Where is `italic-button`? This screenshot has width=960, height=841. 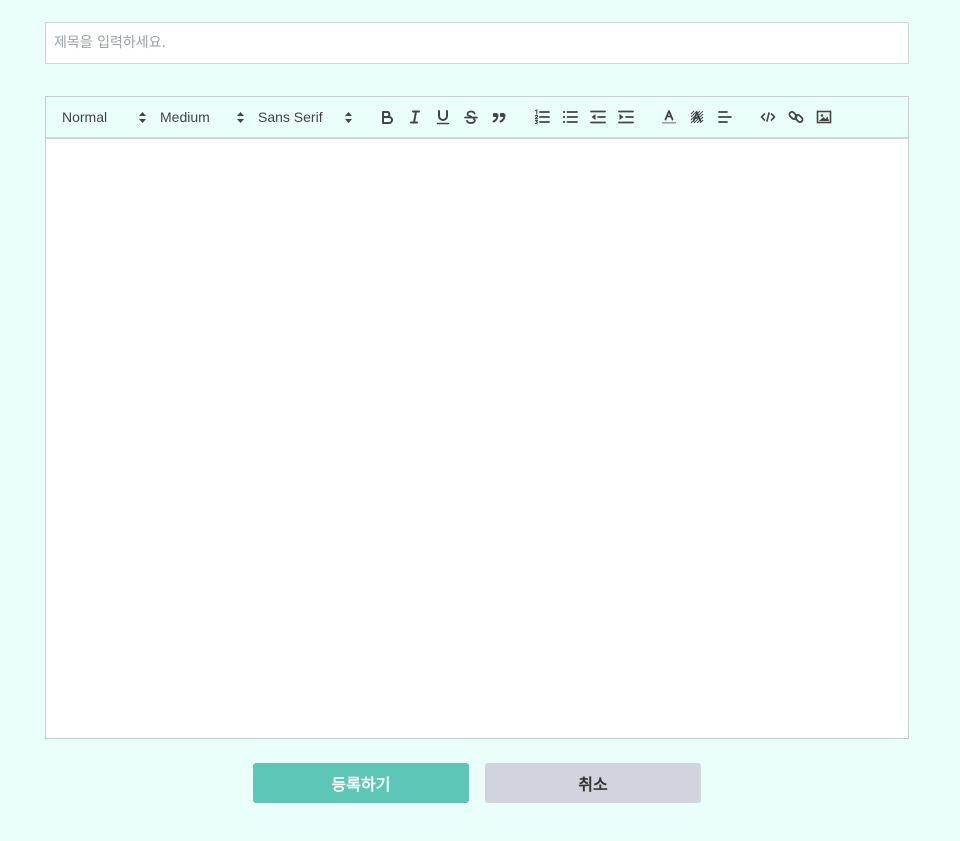
italic-button is located at coordinates (415, 117).